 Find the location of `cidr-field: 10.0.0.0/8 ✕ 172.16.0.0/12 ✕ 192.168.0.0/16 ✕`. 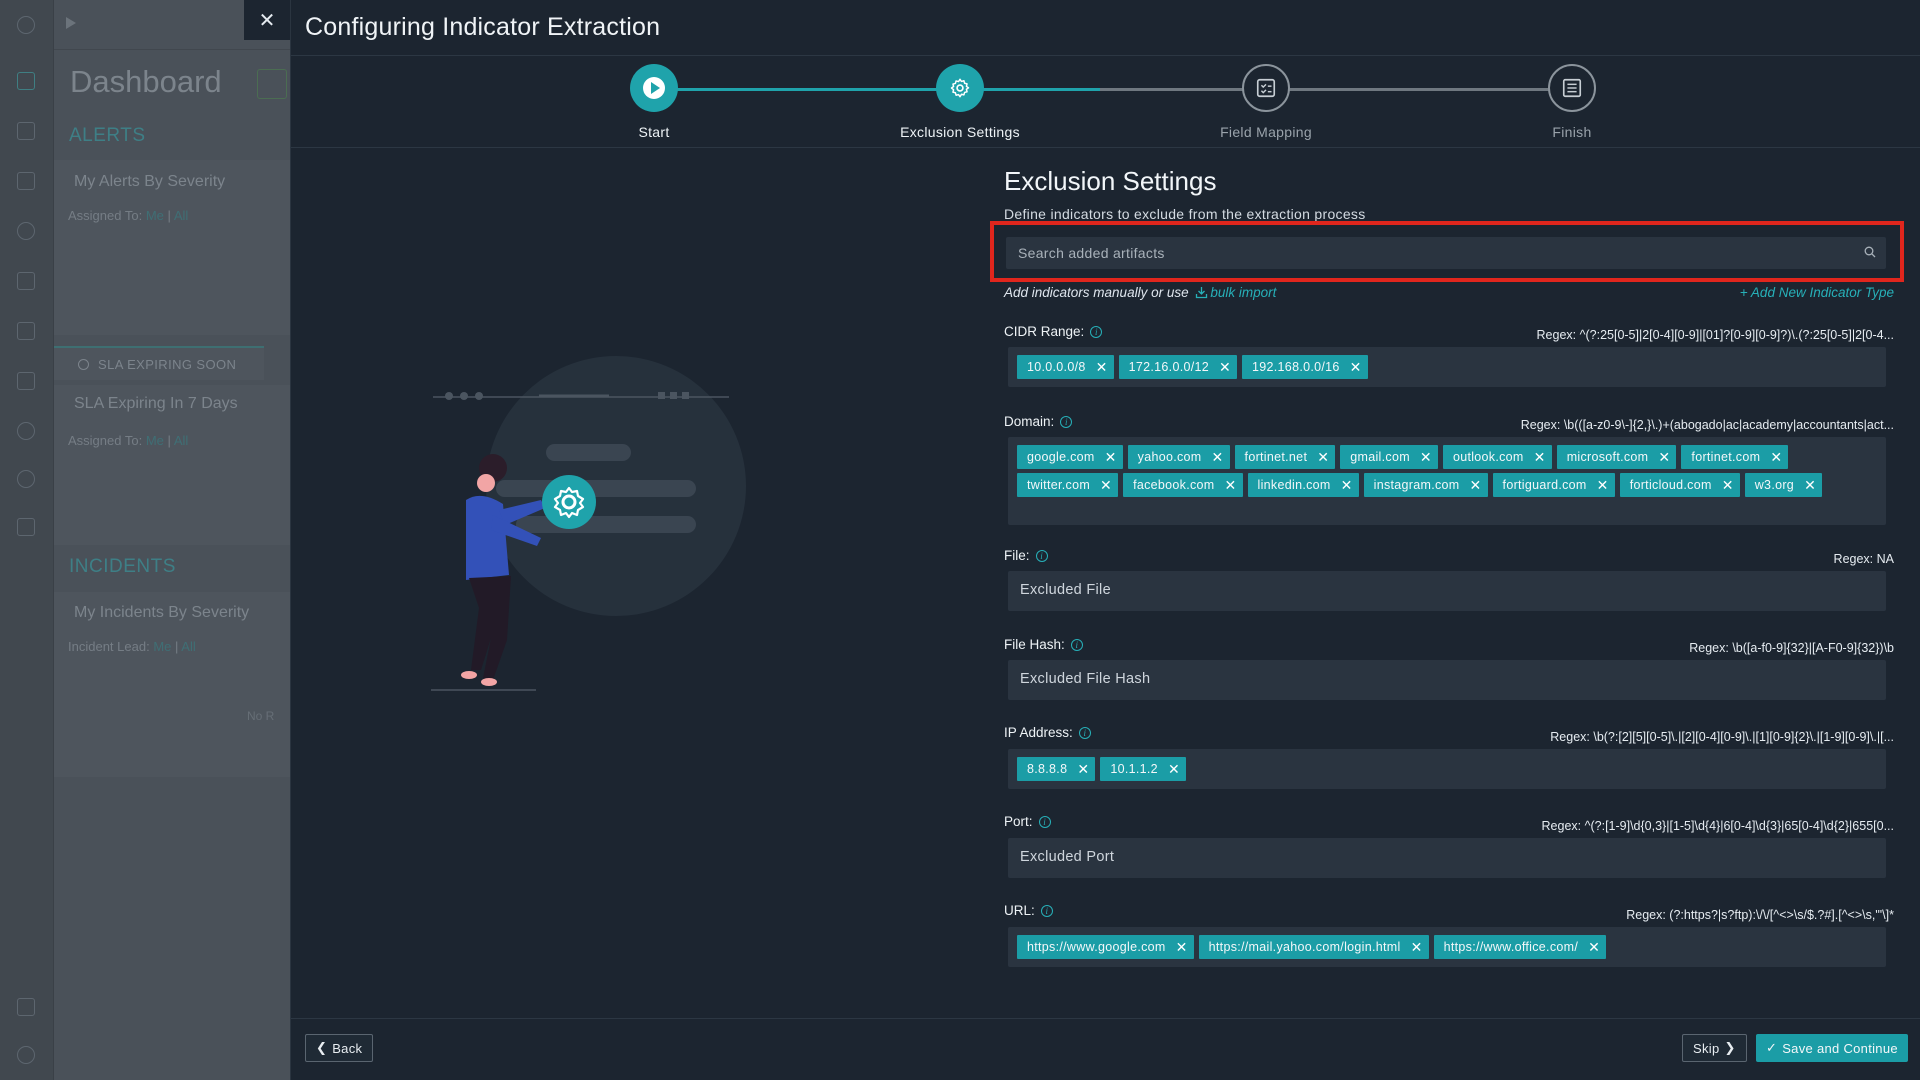

cidr-field: 10.0.0.0/8 ✕ 172.16.0.0/12 ✕ 192.168.0.0/16 ✕ is located at coordinates (1447, 367).